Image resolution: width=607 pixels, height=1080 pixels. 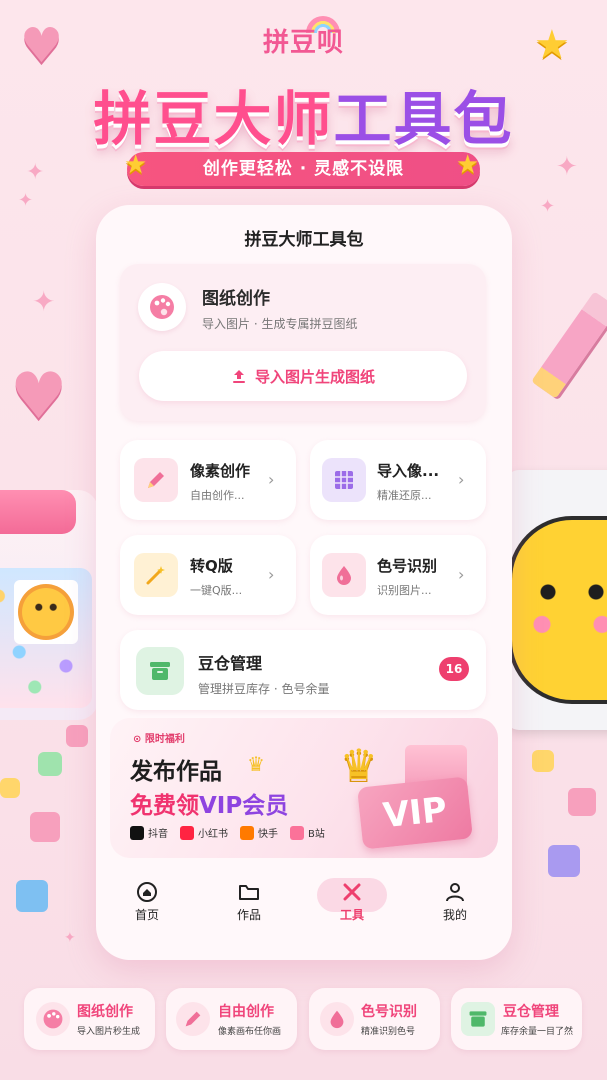 I want to click on chick-bead-art, so click(x=559, y=610).